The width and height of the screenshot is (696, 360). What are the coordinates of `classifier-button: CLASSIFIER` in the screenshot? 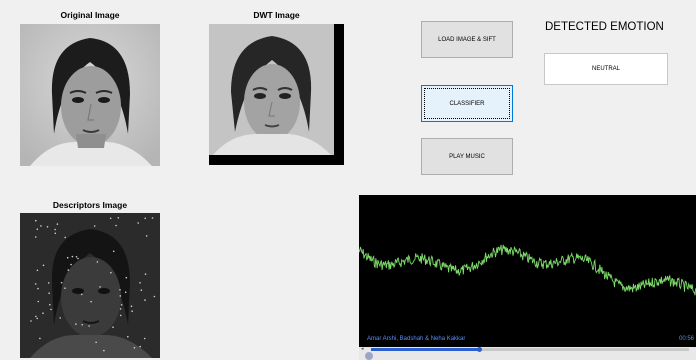 It's located at (467, 103).